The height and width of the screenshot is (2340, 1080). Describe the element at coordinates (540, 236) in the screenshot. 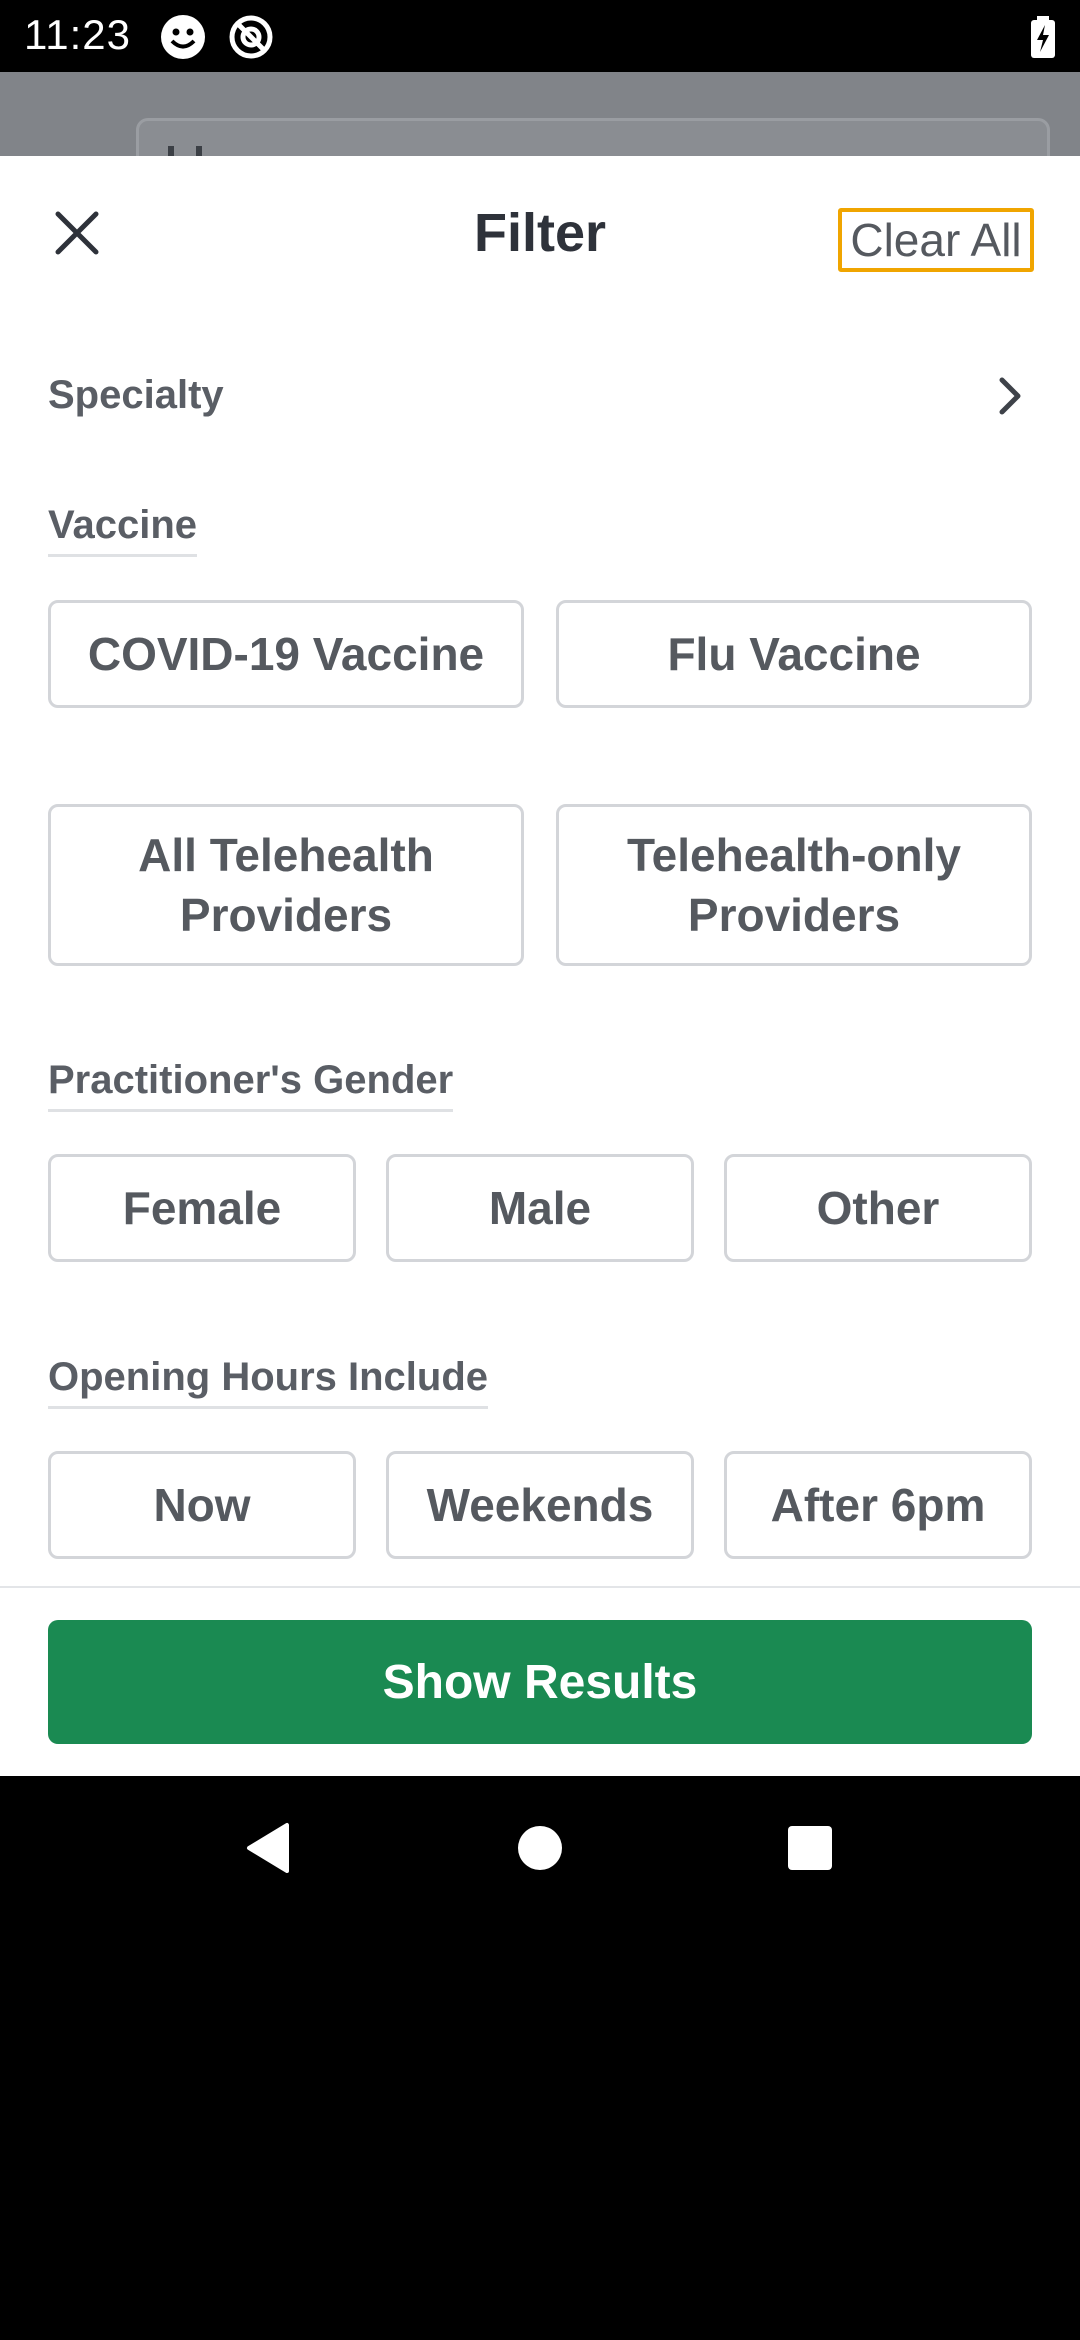

I see `filter-header: Filter Clear All` at that location.